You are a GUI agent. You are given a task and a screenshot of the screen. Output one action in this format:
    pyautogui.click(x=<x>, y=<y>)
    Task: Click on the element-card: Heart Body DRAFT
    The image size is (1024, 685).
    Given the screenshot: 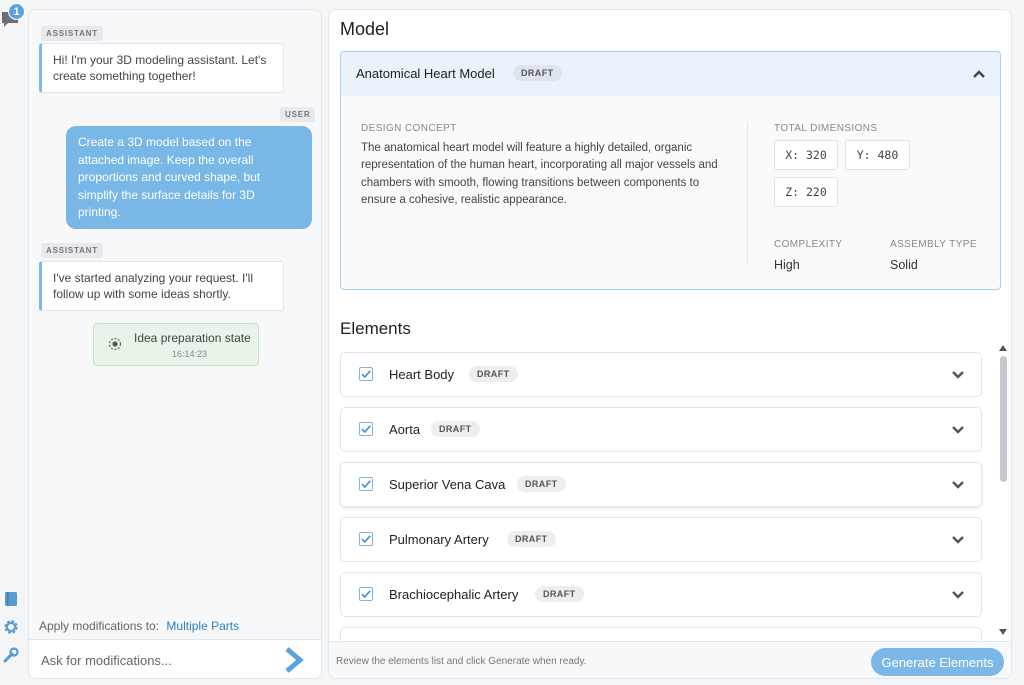 What is the action you would take?
    pyautogui.click(x=661, y=374)
    